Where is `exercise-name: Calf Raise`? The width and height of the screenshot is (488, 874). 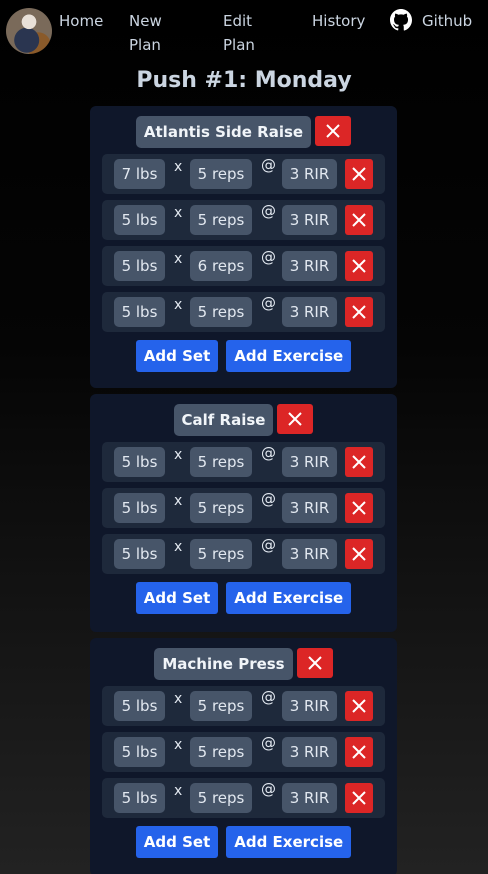
exercise-name: Calf Raise is located at coordinates (223, 420).